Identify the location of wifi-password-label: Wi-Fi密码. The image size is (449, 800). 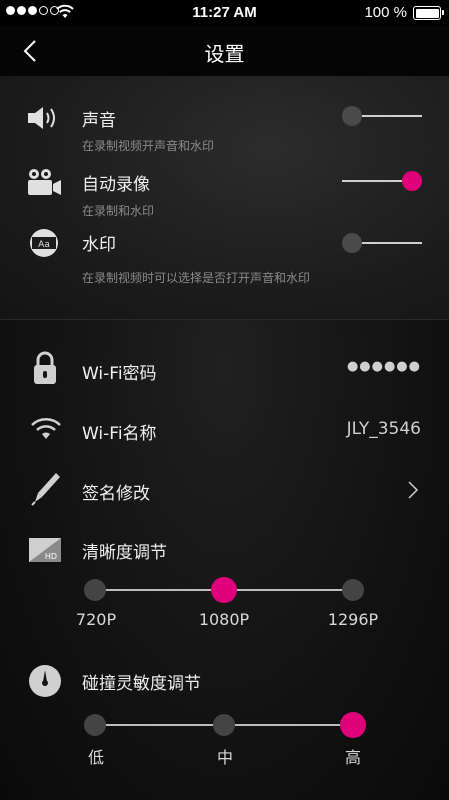
(119, 374).